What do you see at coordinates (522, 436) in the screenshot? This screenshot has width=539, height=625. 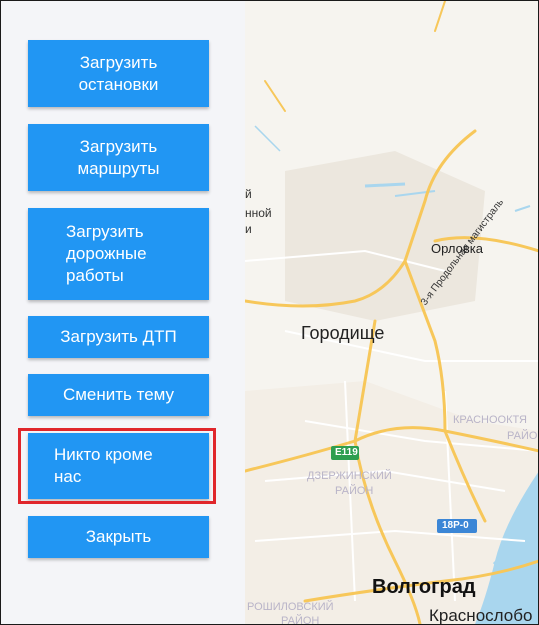 I see `district-krasnooktyabrsky-2: РАЙО` at bounding box center [522, 436].